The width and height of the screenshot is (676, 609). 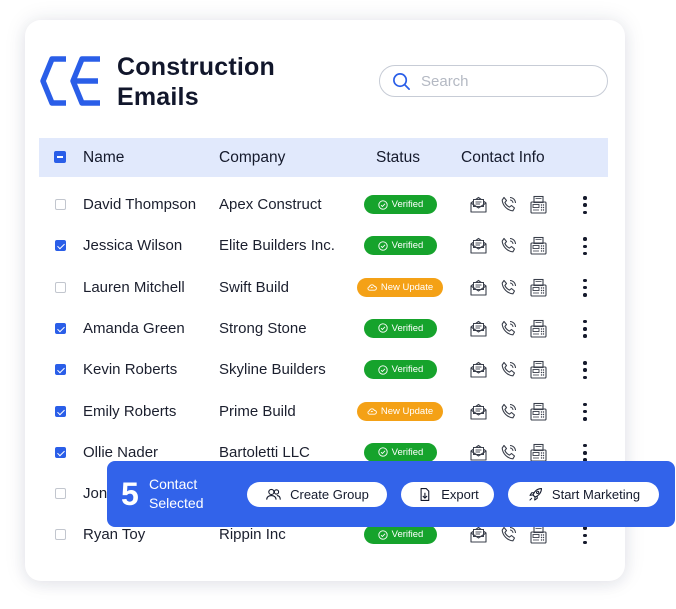 I want to click on column-header-company: Company, so click(x=252, y=157).